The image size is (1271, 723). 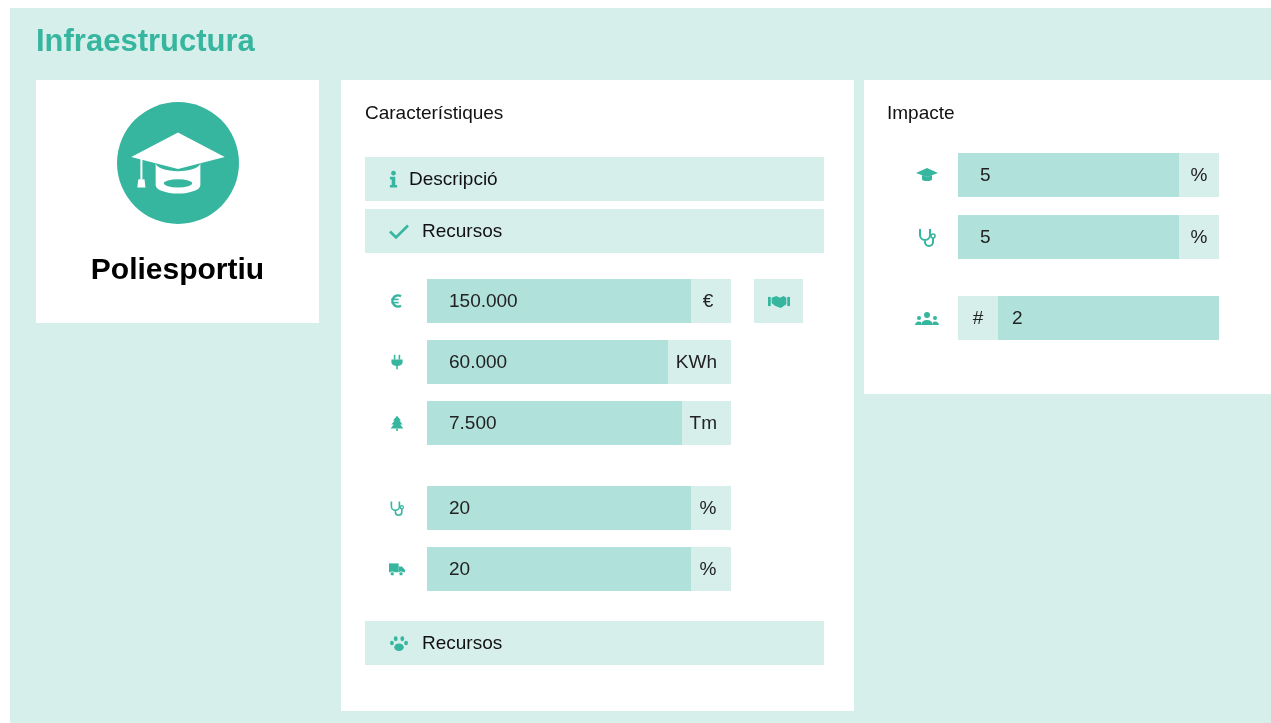 I want to click on truck-icon, so click(x=397, y=569).